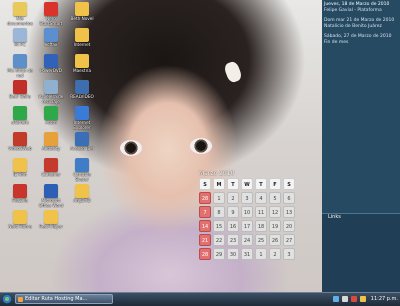 The width and height of the screenshot is (400, 306). What do you see at coordinates (82, 18) in the screenshot?
I see `desktop-icon-label: Beth Novel` at bounding box center [82, 18].